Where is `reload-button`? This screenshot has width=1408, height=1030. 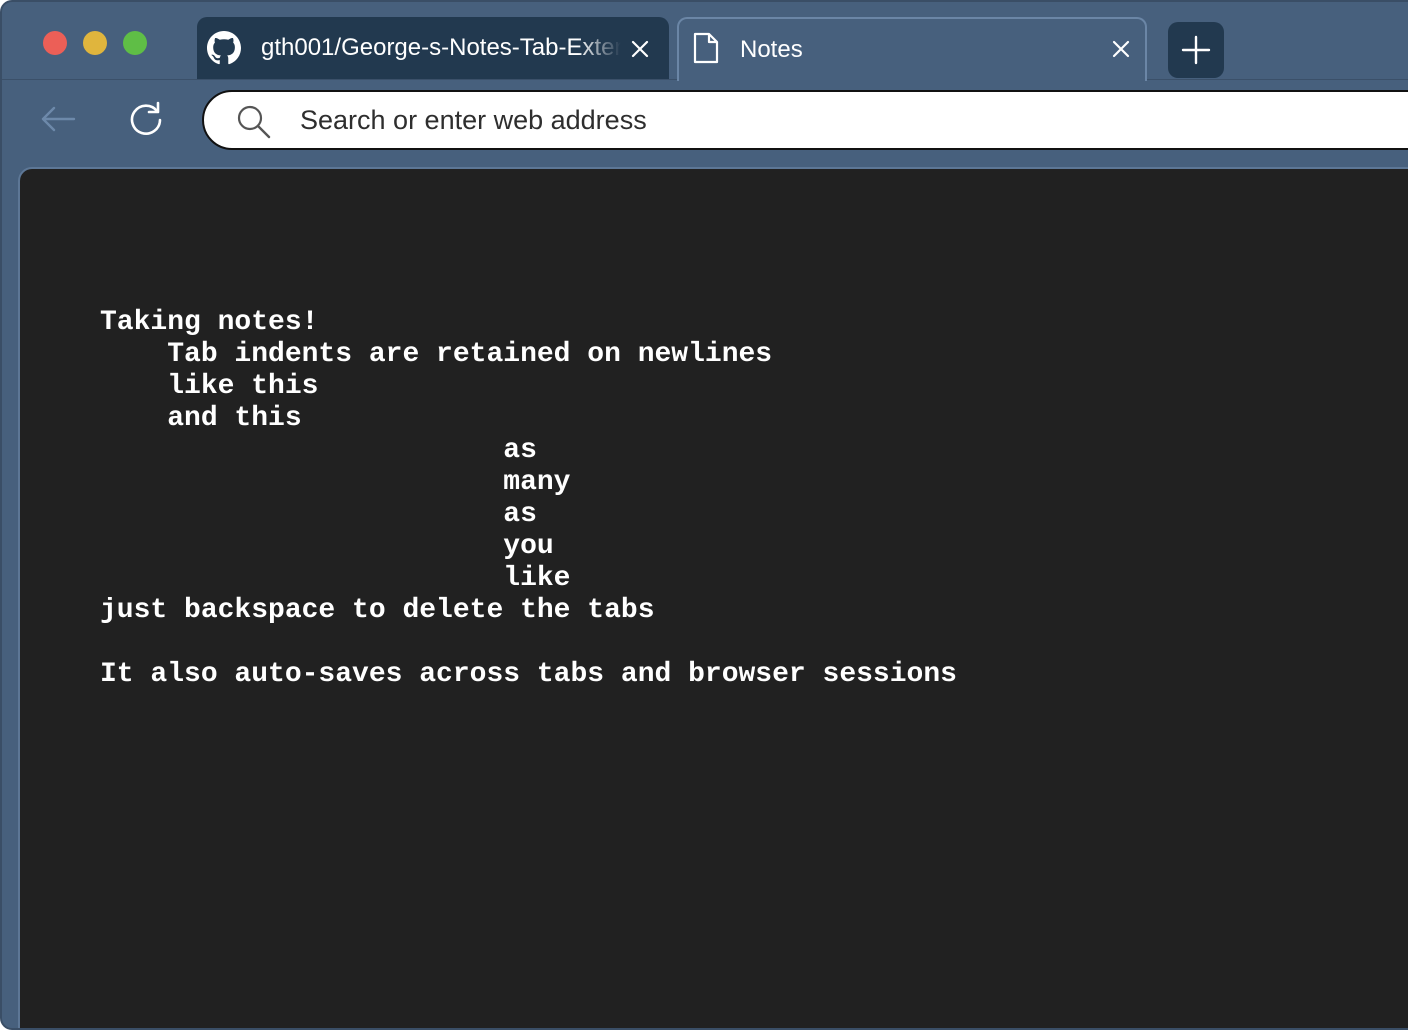
reload-button is located at coordinates (146, 119).